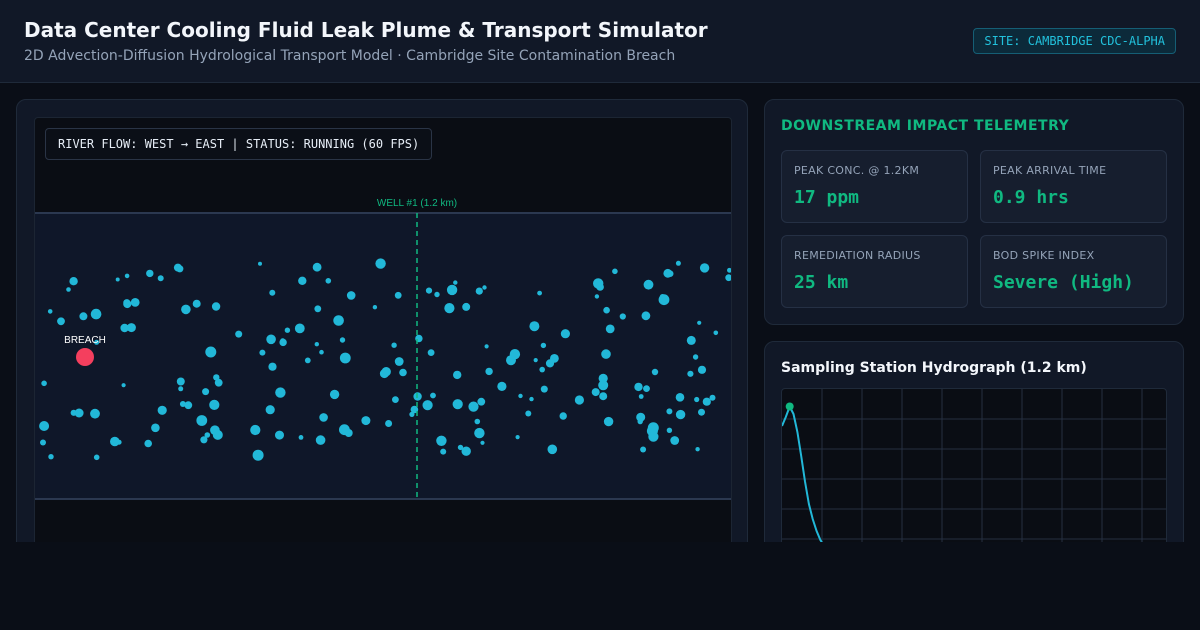 This screenshot has width=1200, height=630. Describe the element at coordinates (974, 474) in the screenshot. I see `hydrograph-chart` at that location.